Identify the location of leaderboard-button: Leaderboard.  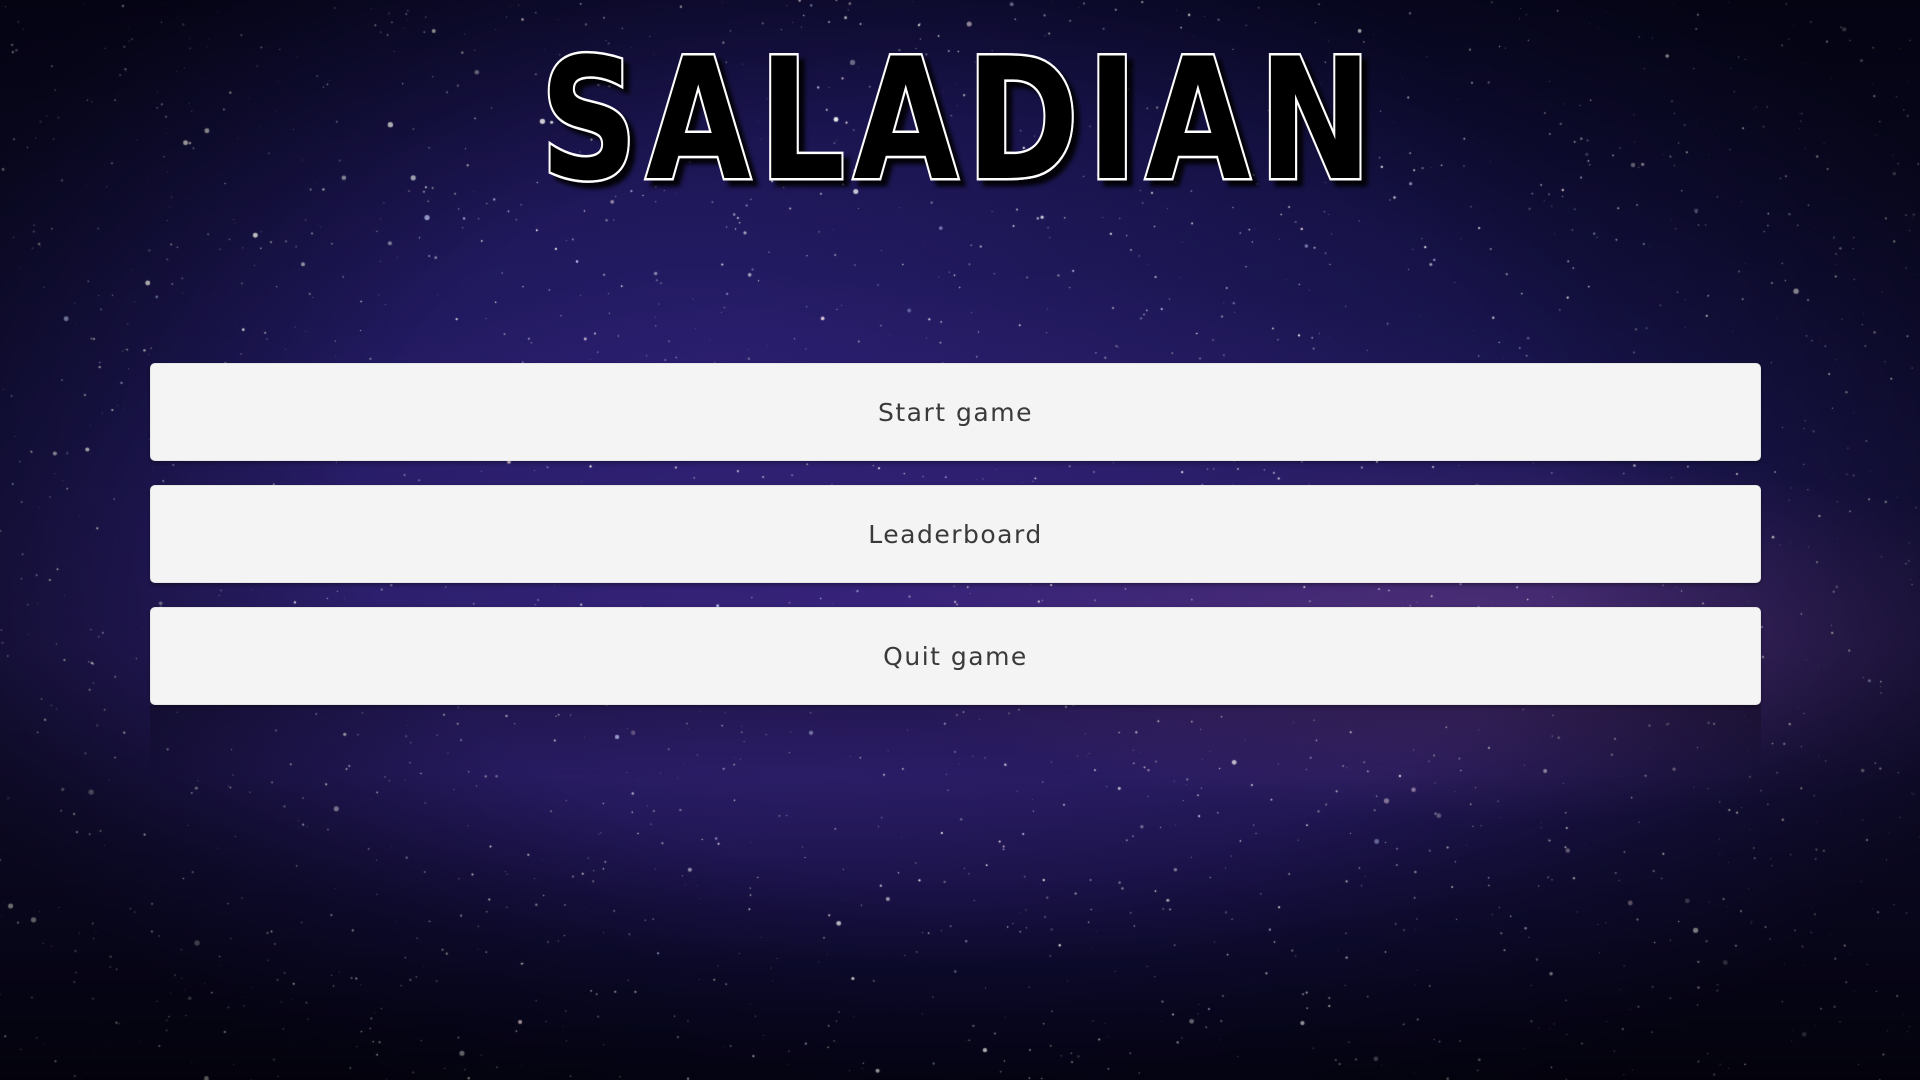
(955, 534).